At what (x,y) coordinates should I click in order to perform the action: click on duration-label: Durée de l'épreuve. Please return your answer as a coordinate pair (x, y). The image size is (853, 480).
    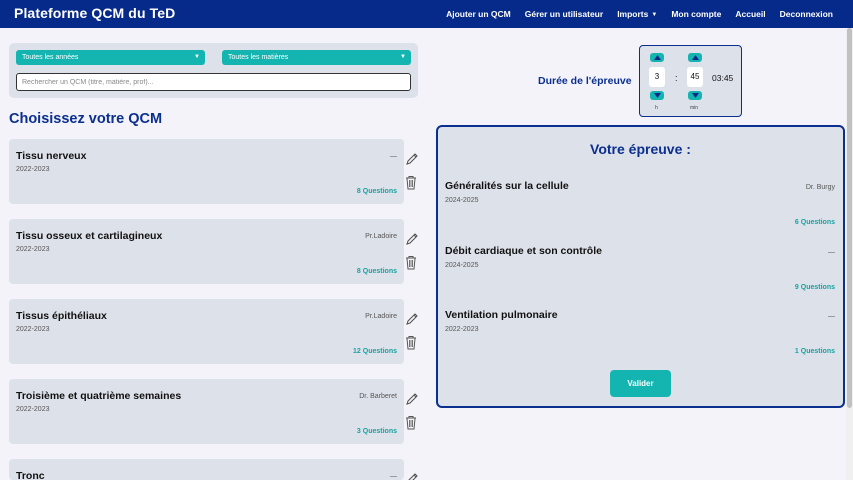
    Looking at the image, I should click on (585, 81).